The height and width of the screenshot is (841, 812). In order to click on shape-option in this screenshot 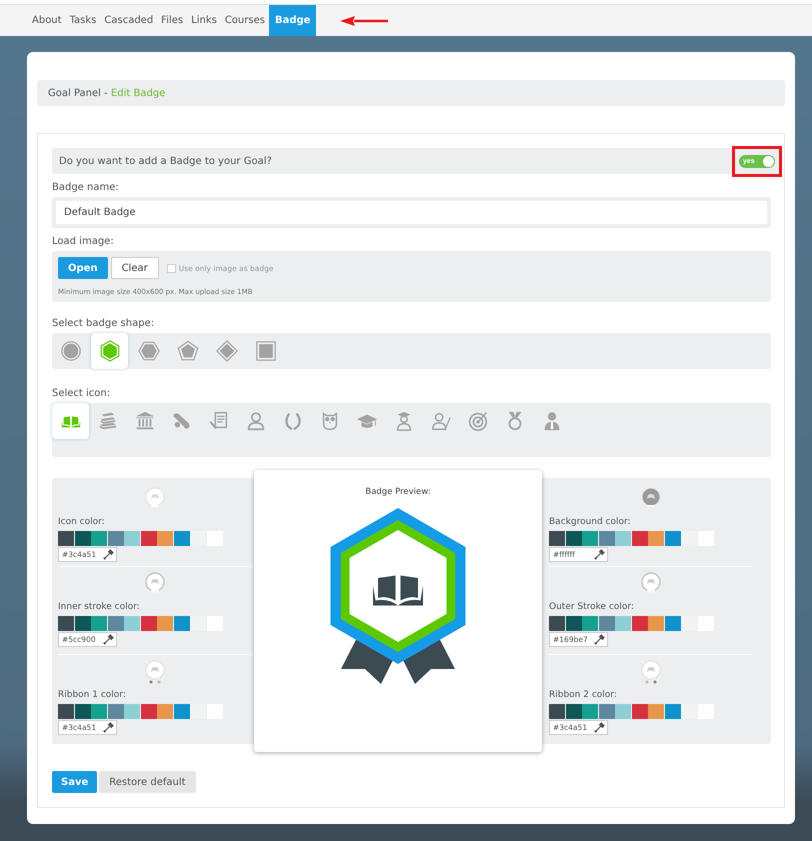, I will do `click(109, 351)`.